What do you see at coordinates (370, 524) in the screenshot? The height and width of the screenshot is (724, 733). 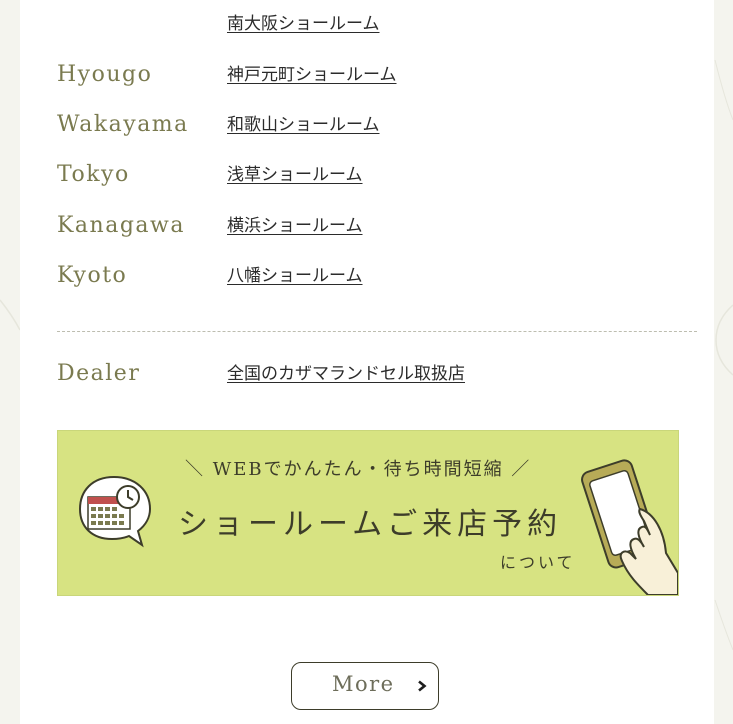 I see `banner-title: ショールームご来店予約` at bounding box center [370, 524].